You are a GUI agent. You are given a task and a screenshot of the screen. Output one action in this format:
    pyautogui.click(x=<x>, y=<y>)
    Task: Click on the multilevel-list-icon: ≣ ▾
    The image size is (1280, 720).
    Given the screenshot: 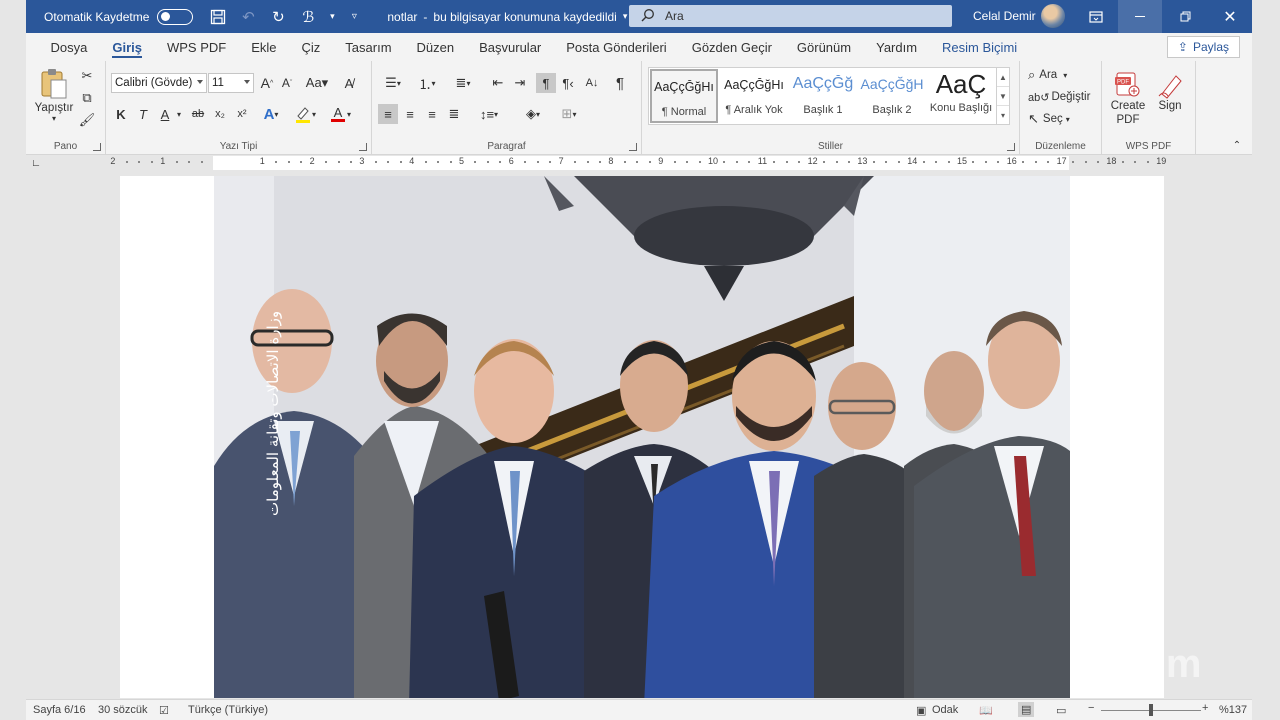 What is the action you would take?
    pyautogui.click(x=463, y=83)
    